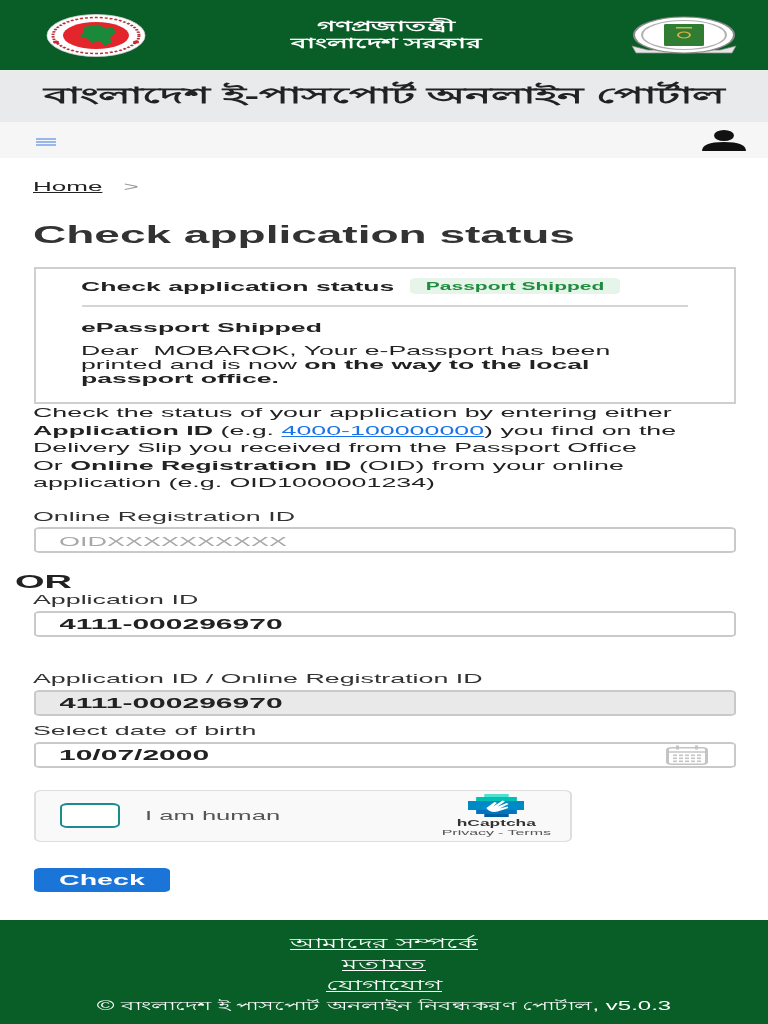  I want to click on instructions-text: Check the status of your application by entering either Application ID (e.g. 4000-100000000) you find on the Delivery Slip you received from the Passport Office Or Online Registration ID (OID) from your online application (e.g. OID1000001234), so click(355, 448).